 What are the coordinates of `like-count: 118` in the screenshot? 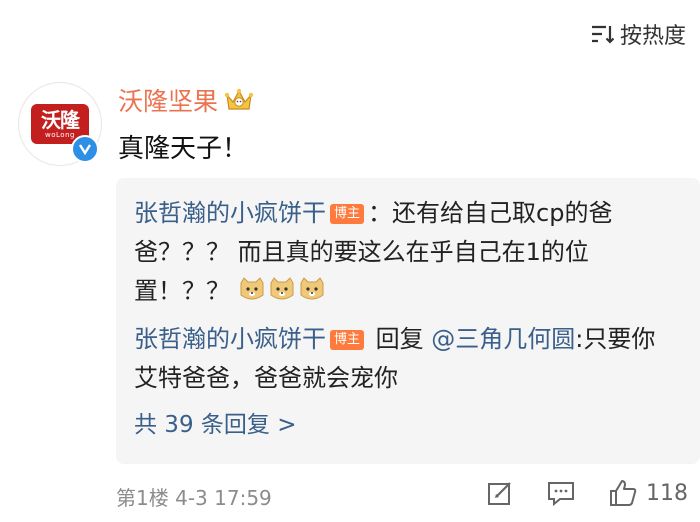 It's located at (667, 493).